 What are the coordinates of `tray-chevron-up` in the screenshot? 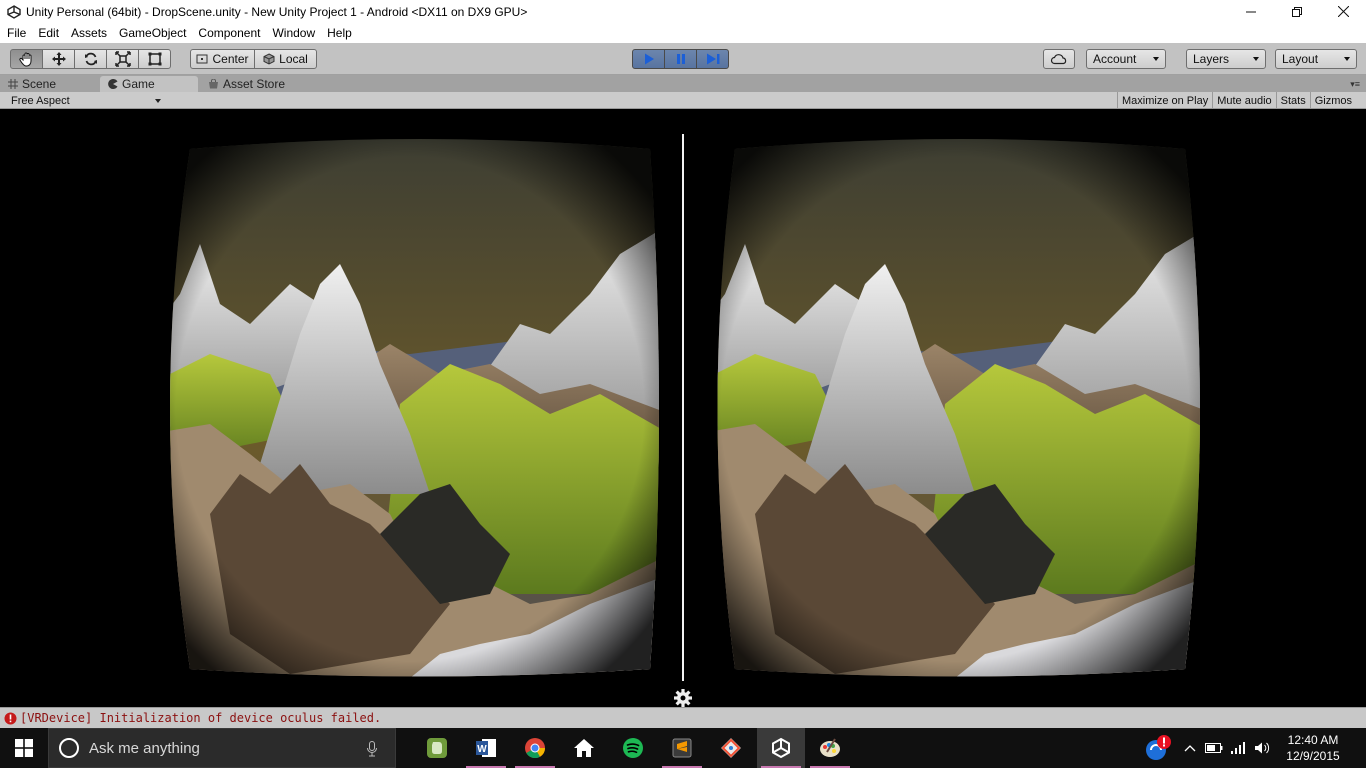 It's located at (1190, 748).